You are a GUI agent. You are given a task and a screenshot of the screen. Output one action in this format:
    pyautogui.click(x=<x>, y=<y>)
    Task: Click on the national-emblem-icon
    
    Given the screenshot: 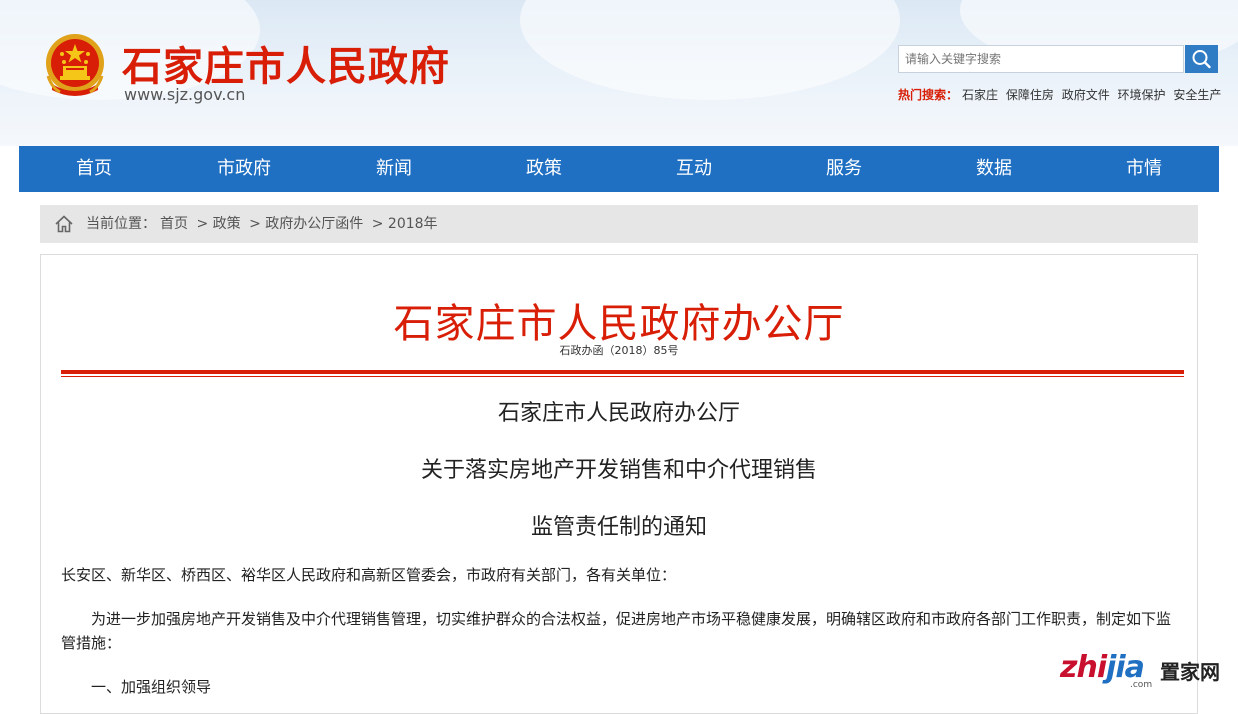 What is the action you would take?
    pyautogui.click(x=75, y=65)
    